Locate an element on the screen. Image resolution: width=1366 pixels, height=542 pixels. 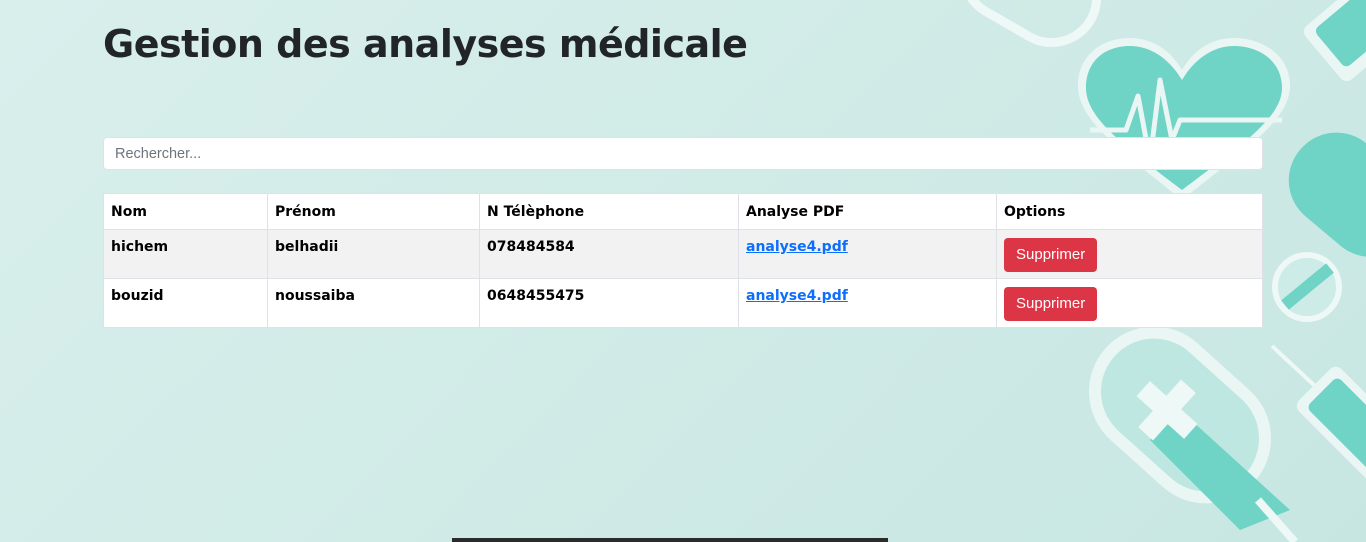
column-header-analyse-pdf: Analyse PDF is located at coordinates (867, 211).